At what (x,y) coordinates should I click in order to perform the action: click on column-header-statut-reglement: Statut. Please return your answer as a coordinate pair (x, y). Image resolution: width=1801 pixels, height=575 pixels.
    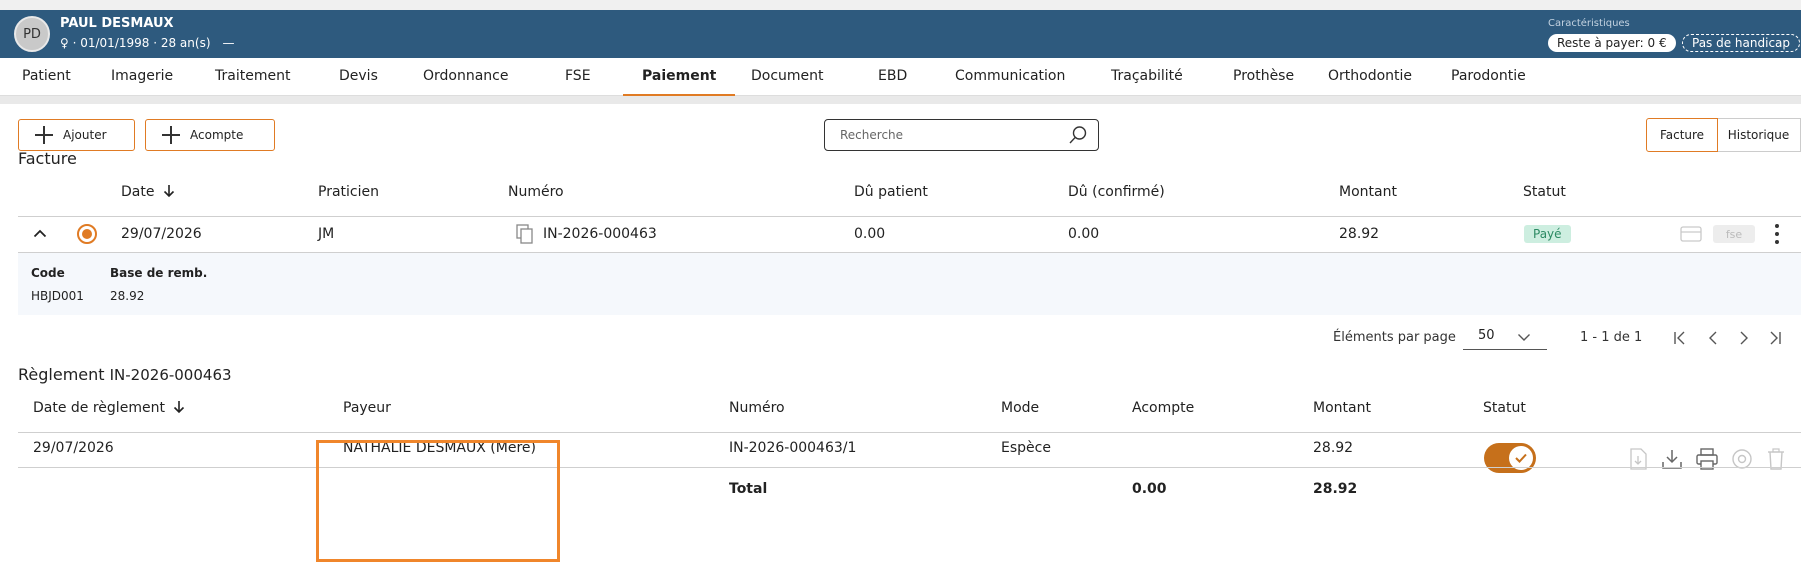
    Looking at the image, I should click on (1504, 408).